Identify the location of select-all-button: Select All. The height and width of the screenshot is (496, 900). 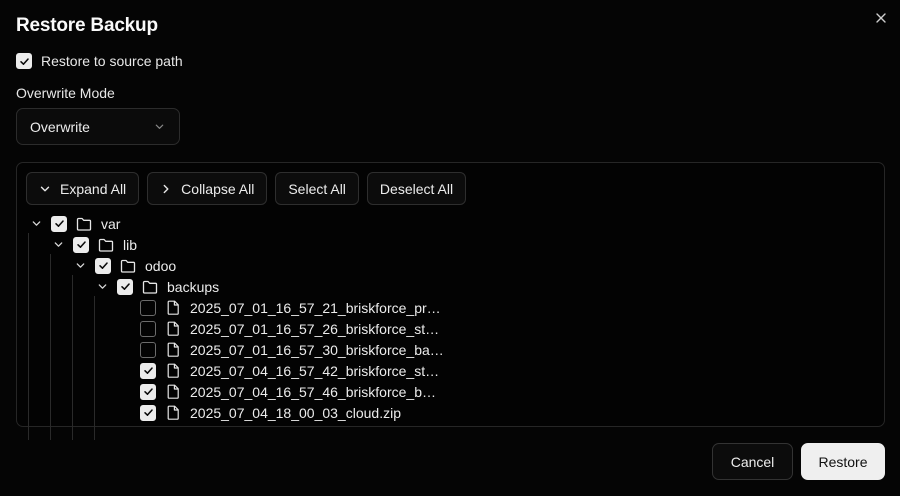
(317, 188).